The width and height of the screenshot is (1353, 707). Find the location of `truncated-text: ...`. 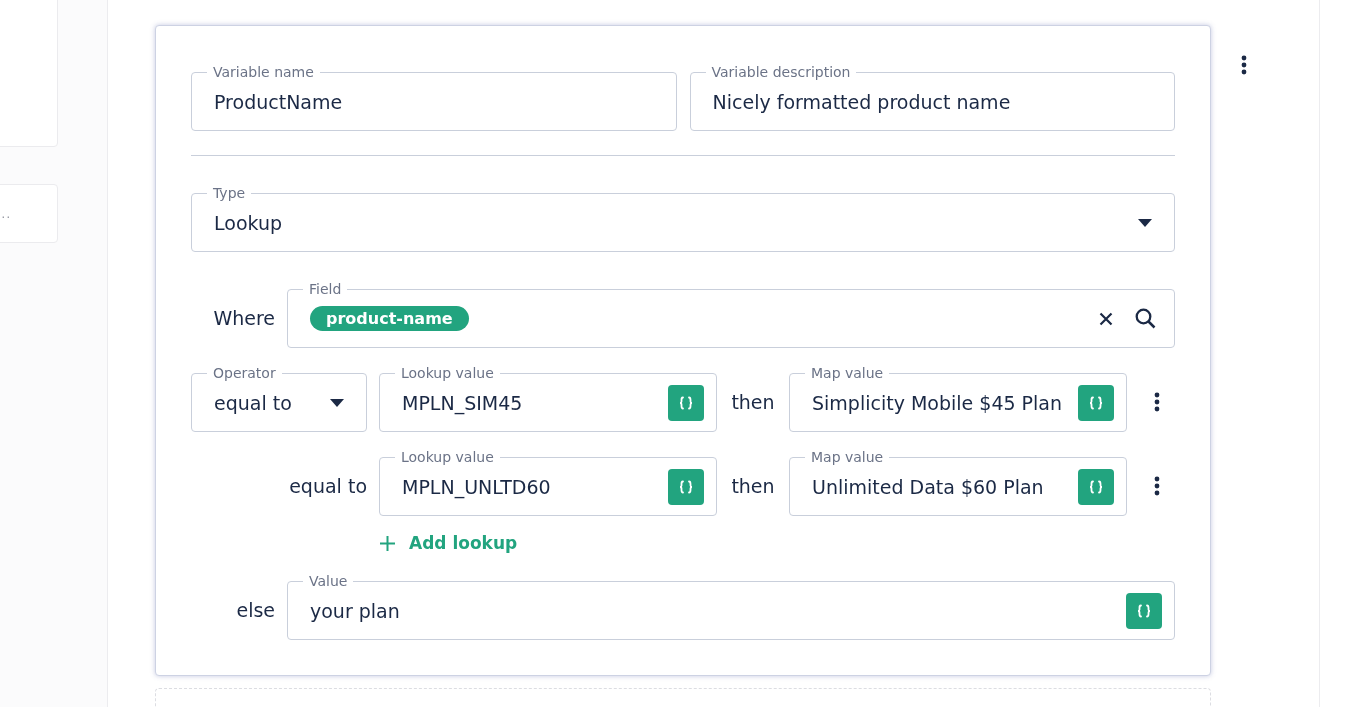

truncated-text: ... is located at coordinates (6, 213).